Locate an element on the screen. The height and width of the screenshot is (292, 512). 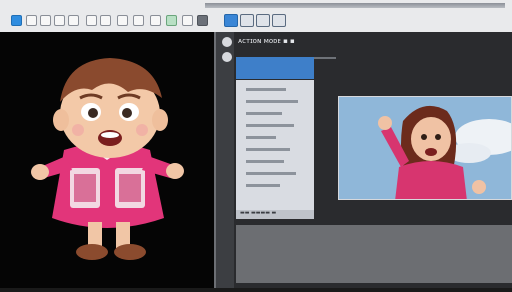
copy-icon is located at coordinates (91, 20).